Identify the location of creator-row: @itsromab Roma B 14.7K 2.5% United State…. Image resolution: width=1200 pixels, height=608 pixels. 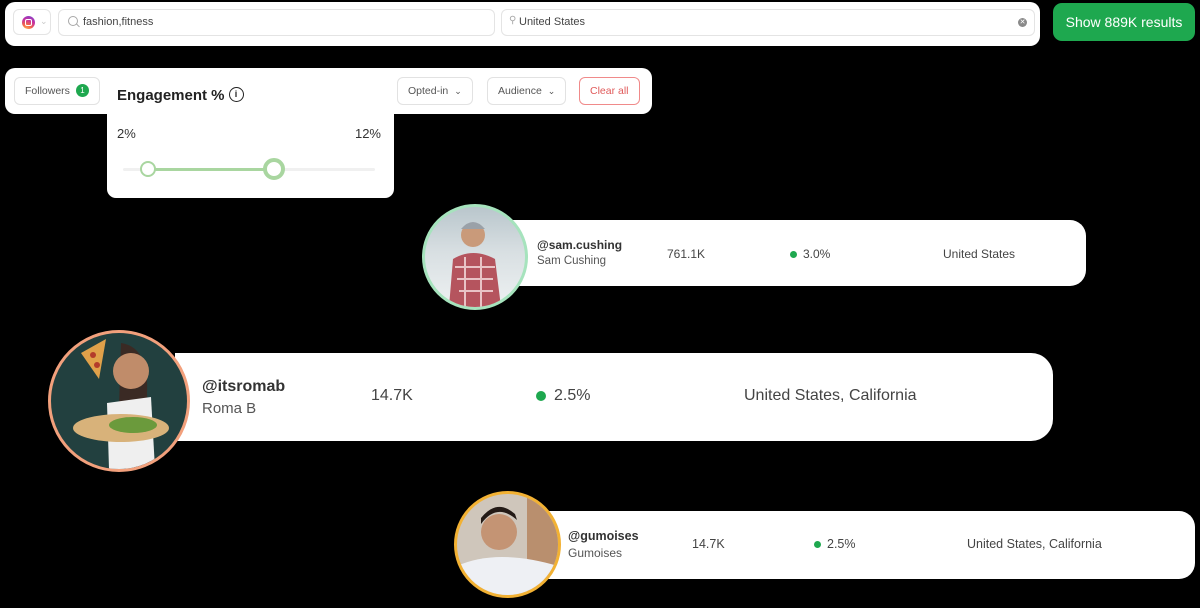
(614, 397).